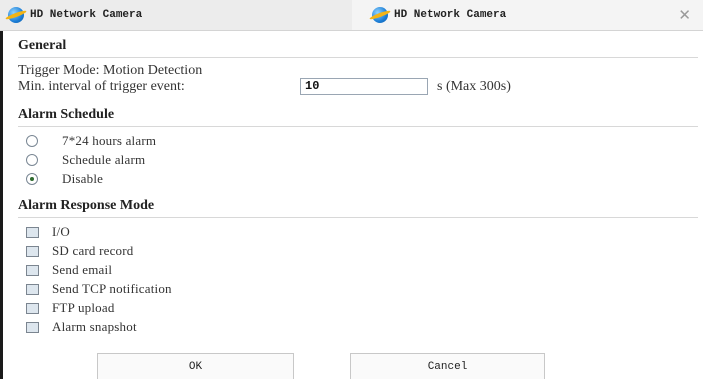 Image resolution: width=703 pixels, height=379 pixels. Describe the element at coordinates (110, 70) in the screenshot. I see `trigger-mode-text: Trigger Mode: Motion Detection` at that location.